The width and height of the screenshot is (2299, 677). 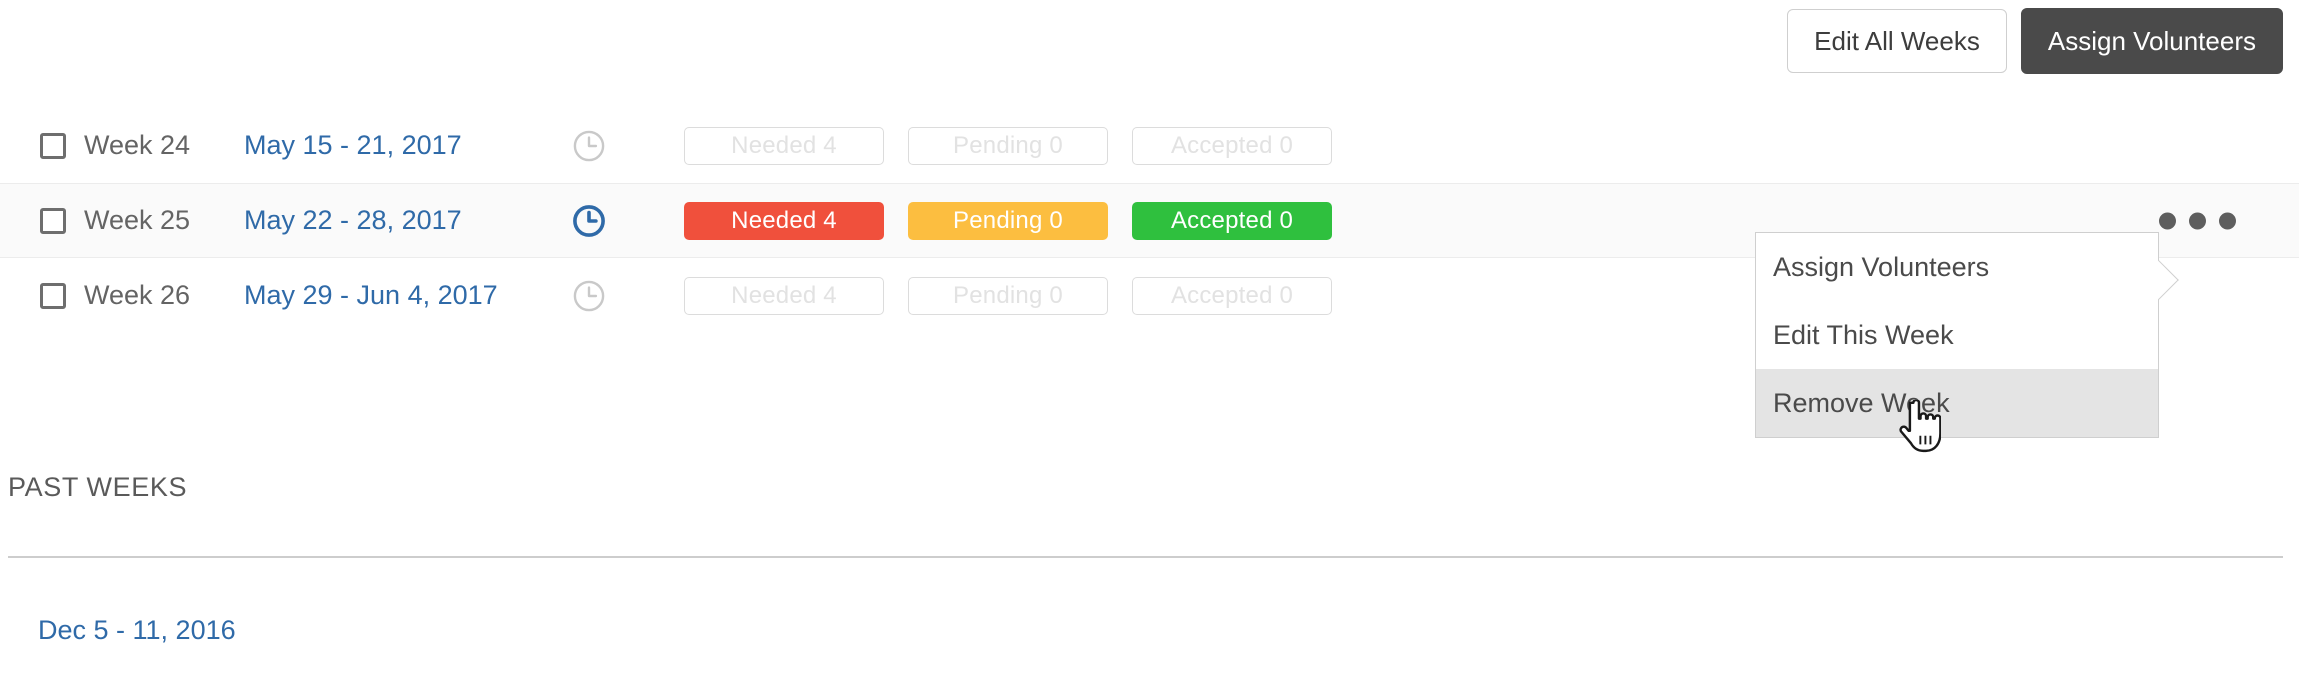 I want to click on week-date-range-link: May 22 - 28, 2017, so click(x=394, y=220).